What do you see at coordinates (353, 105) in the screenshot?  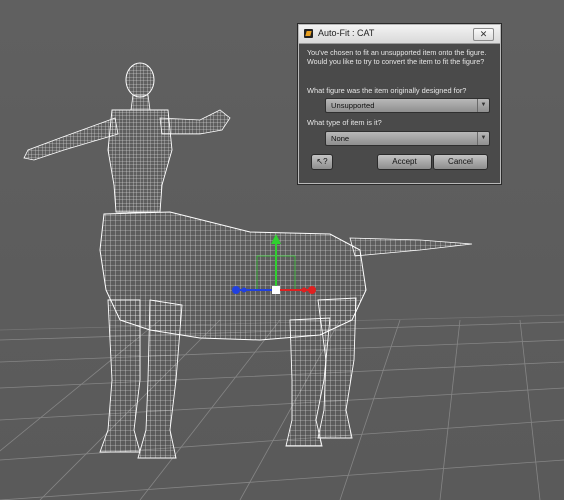 I see `figure-select-value: Unsupported` at bounding box center [353, 105].